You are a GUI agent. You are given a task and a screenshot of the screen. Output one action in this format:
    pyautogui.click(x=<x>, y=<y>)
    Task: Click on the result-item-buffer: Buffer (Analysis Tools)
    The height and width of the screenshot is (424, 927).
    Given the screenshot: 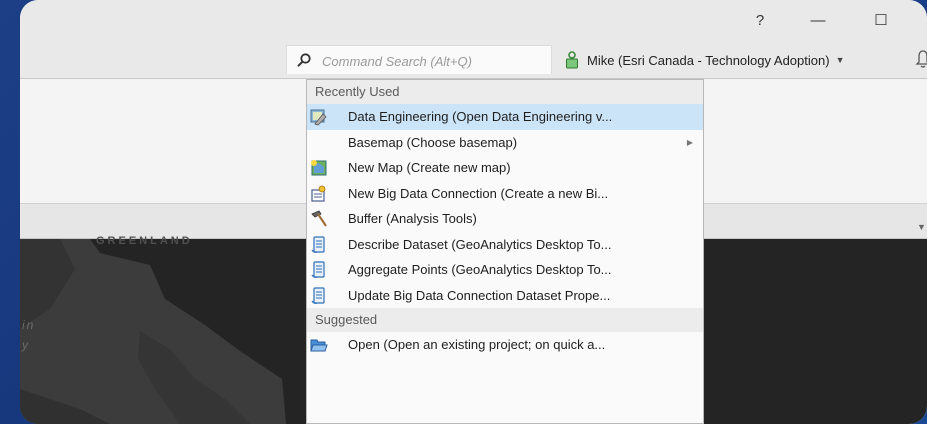 What is the action you would take?
    pyautogui.click(x=505, y=219)
    